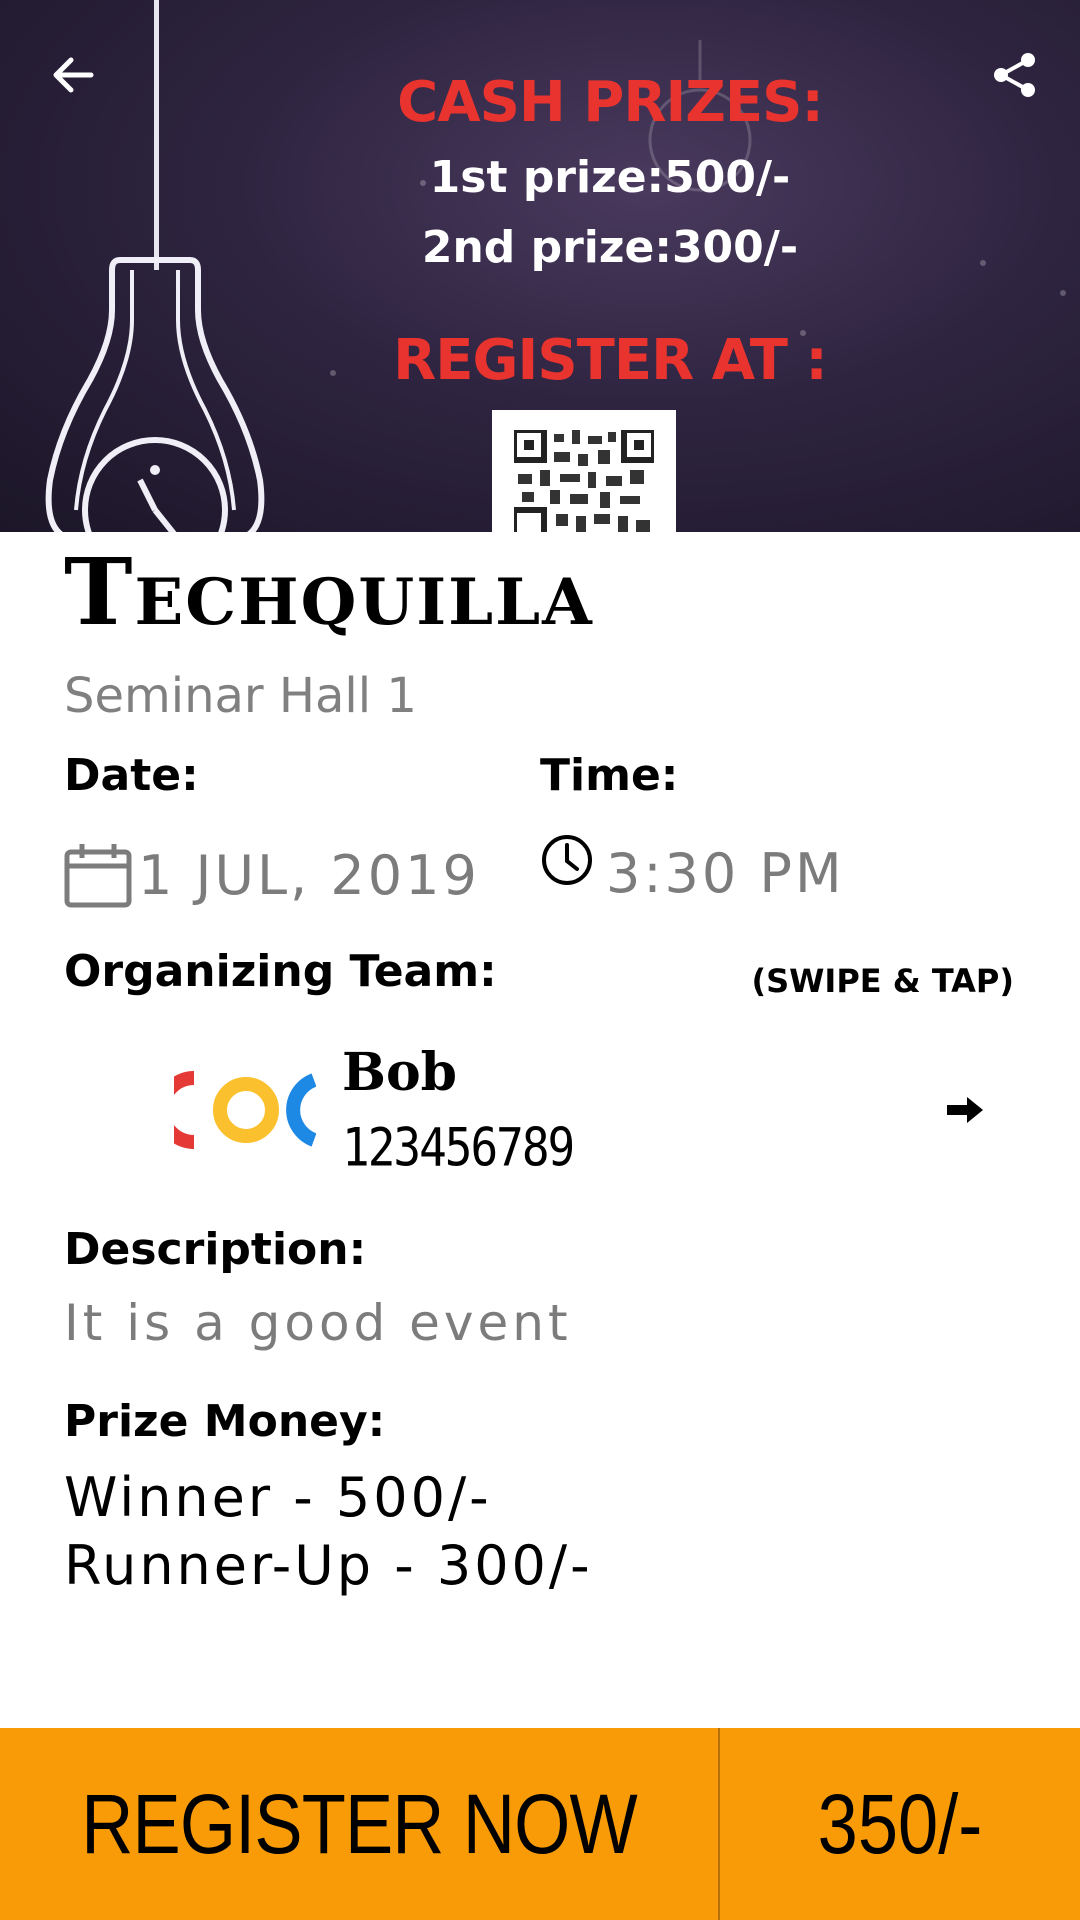 The width and height of the screenshot is (1080, 1920). Describe the element at coordinates (610, 360) in the screenshot. I see `register-at-heading: REGISTER AT :` at that location.